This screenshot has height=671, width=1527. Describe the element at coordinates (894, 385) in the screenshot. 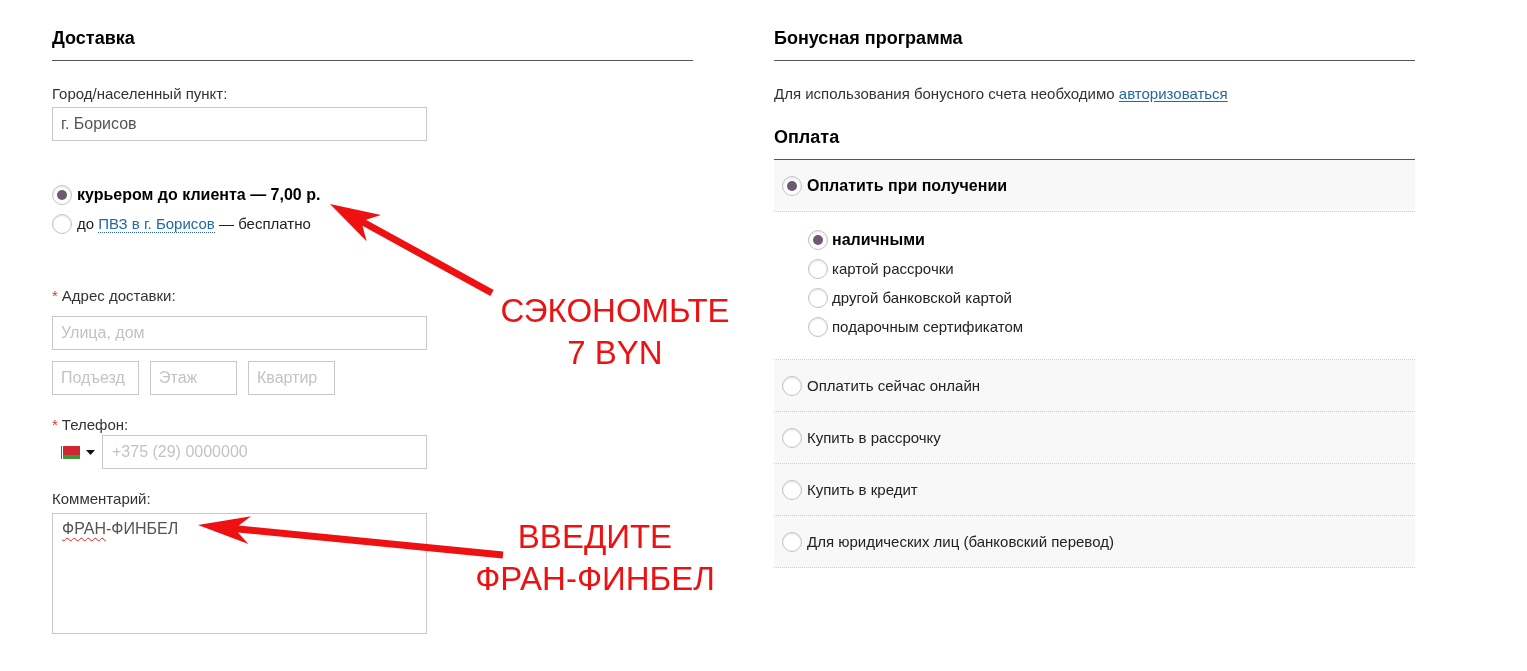

I see `payment-option-label: Оплатить сейчас онлайн` at that location.